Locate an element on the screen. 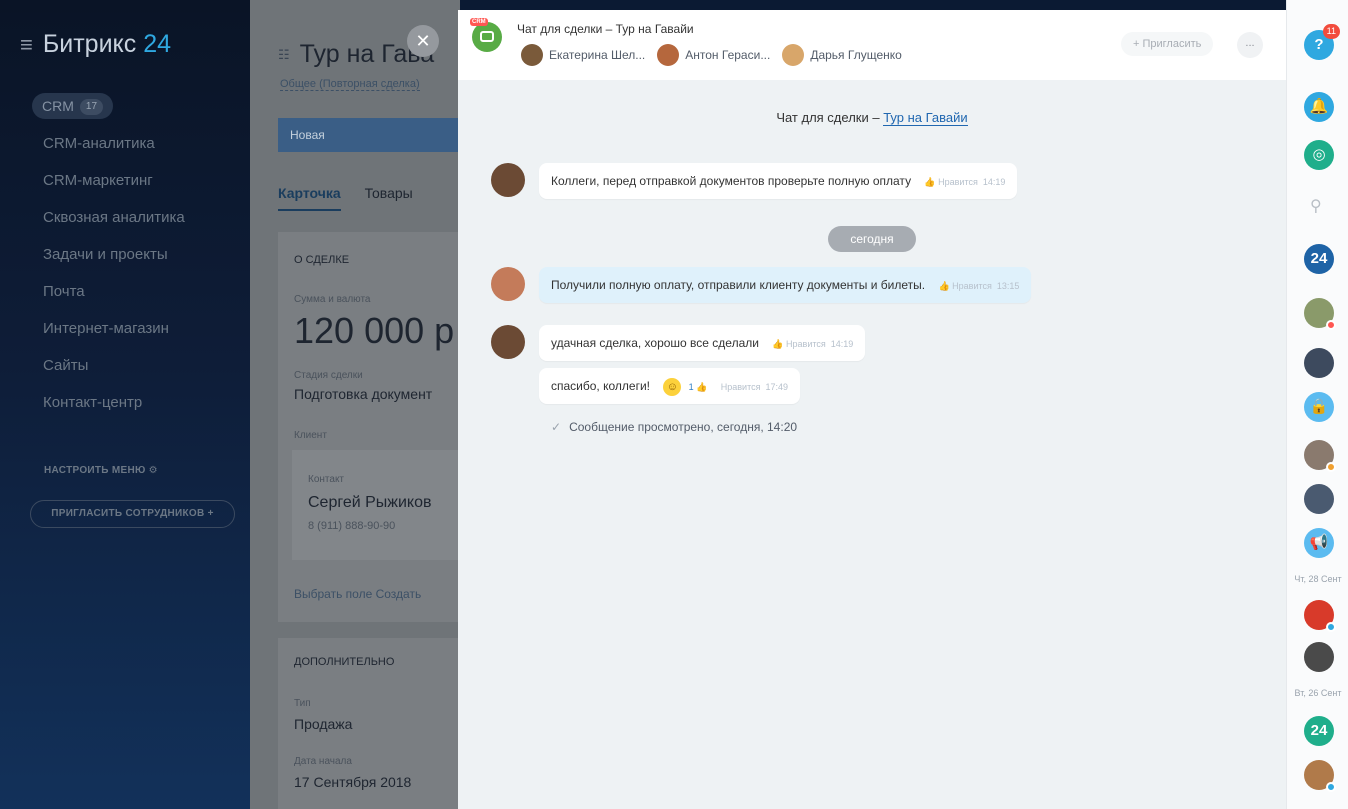  smile-emoji-icon: ☺ is located at coordinates (672, 386).